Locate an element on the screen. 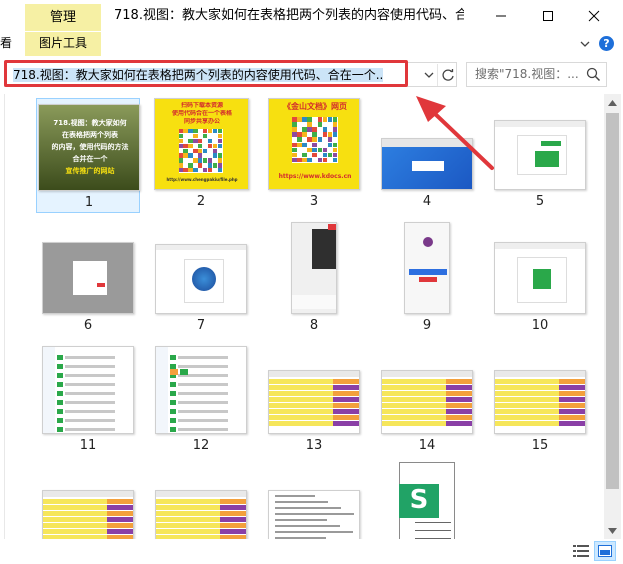 The height and width of the screenshot is (564, 623). scroll-thumb is located at coordinates (612, 301).